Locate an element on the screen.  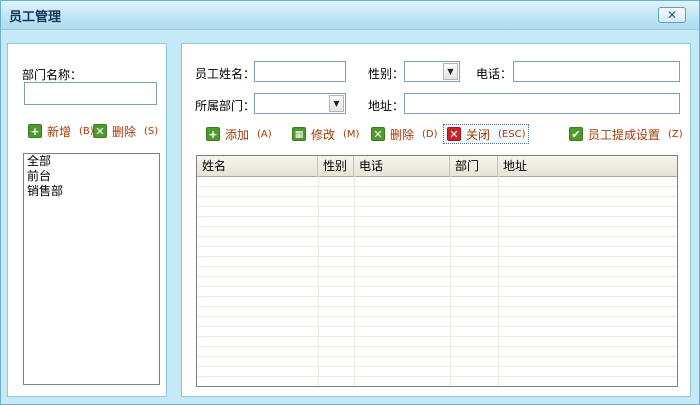
address-label: 地址： is located at coordinates (386, 106).